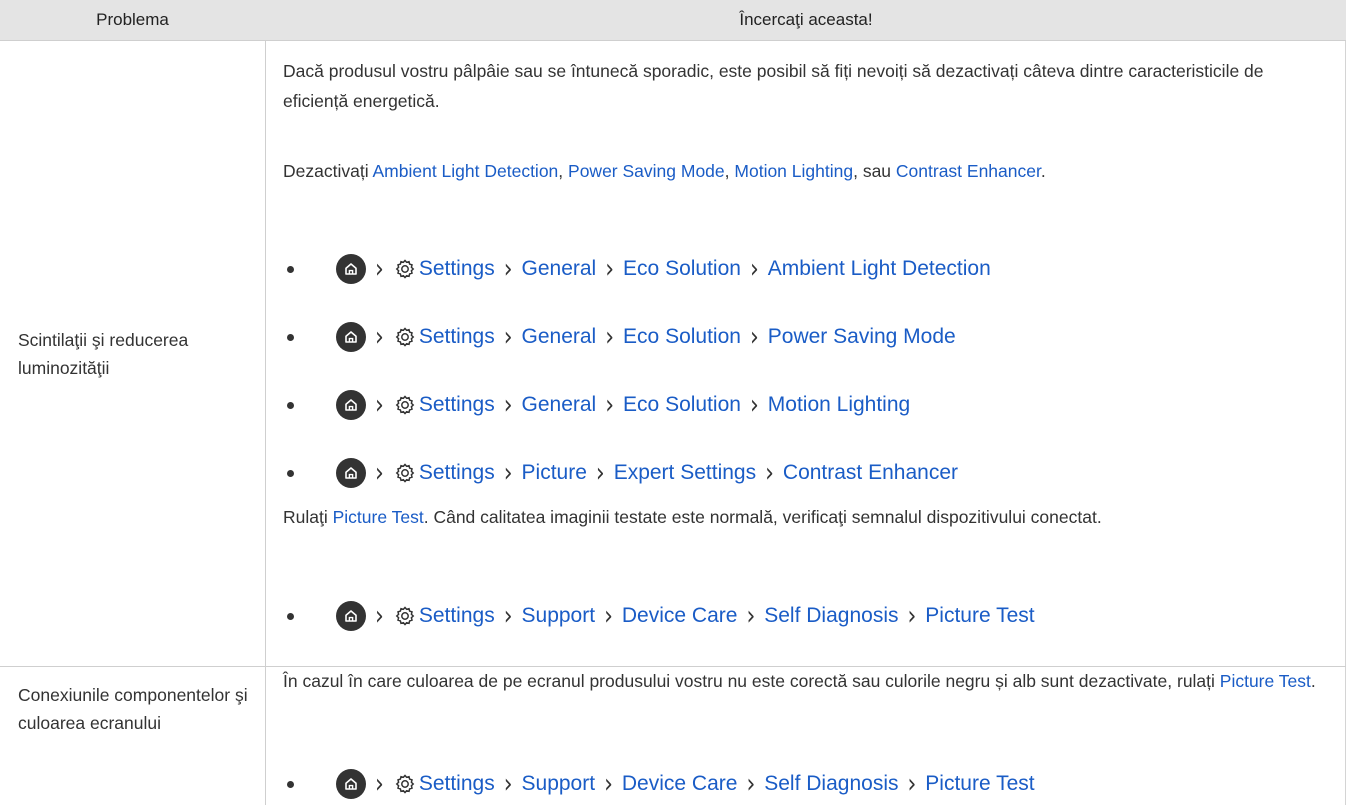 The width and height of the screenshot is (1358, 805). Describe the element at coordinates (103, 354) in the screenshot. I see `row1-problem: Scintilaţii şi reducerea luminozităţii` at that location.